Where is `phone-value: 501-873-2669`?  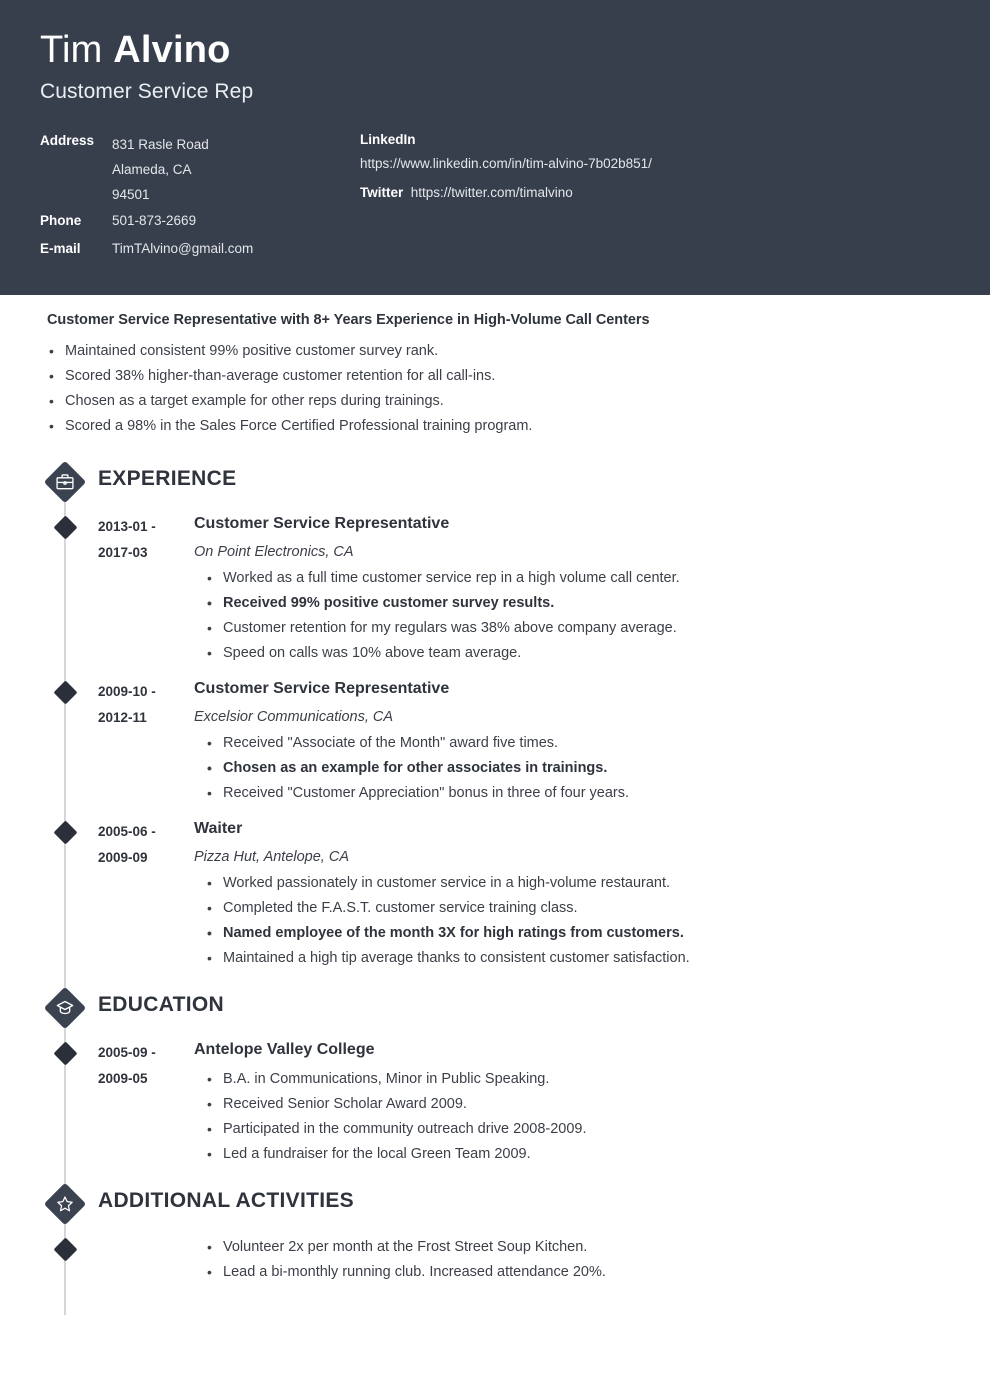
phone-value: 501-873-2669 is located at coordinates (149, 220).